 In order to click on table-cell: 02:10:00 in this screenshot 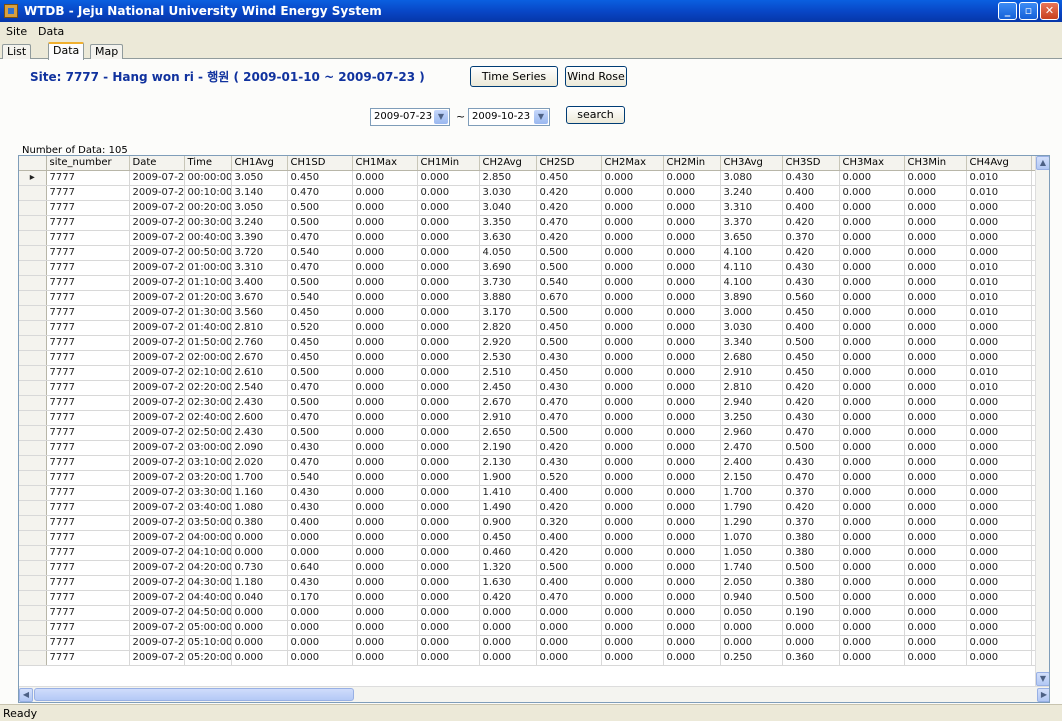, I will do `click(208, 373)`.